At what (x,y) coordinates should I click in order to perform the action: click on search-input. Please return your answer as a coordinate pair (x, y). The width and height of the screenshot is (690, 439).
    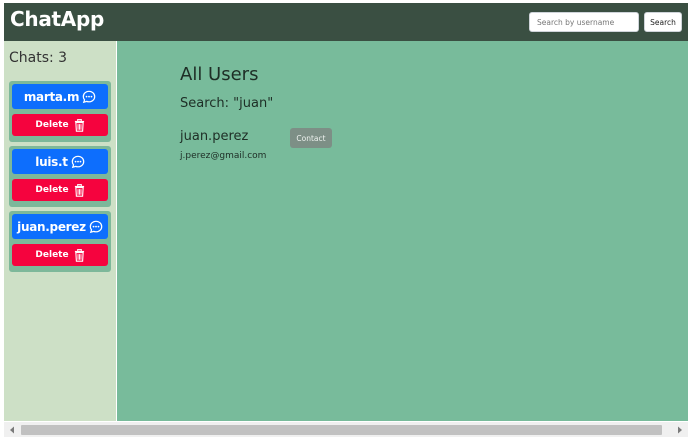
    Looking at the image, I should click on (584, 22).